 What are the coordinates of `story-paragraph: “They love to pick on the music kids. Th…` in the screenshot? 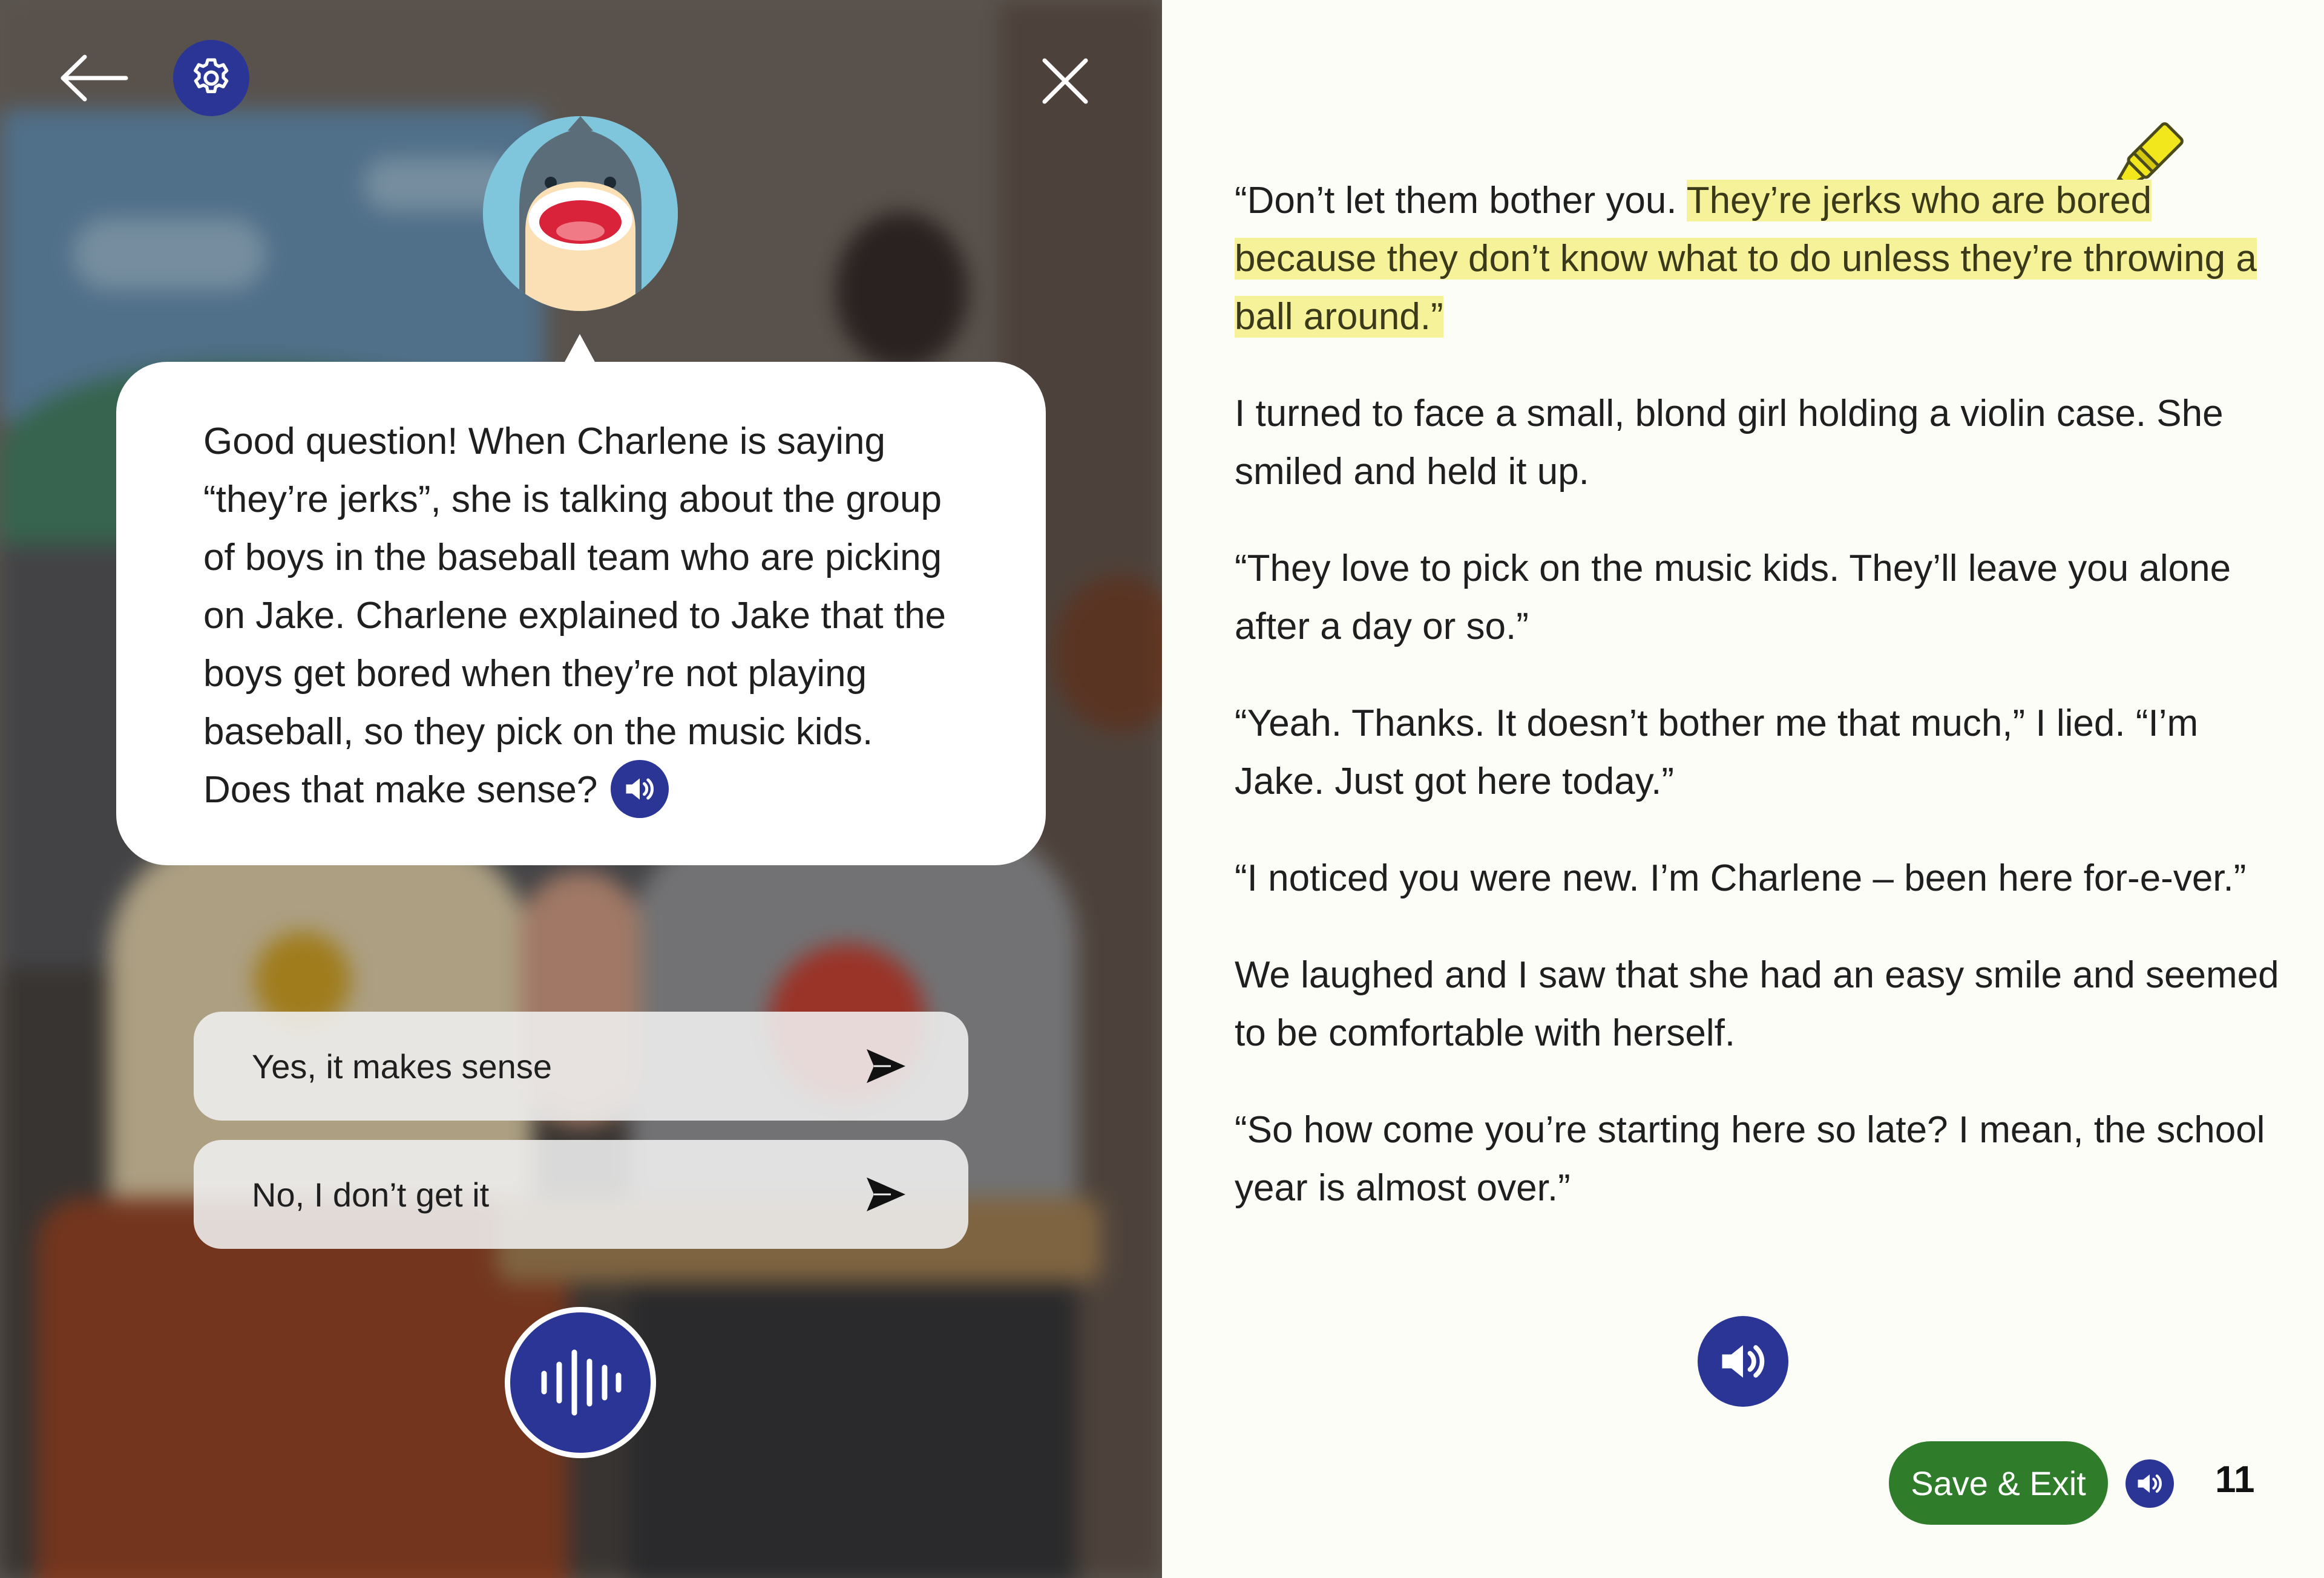 It's located at (1733, 597).